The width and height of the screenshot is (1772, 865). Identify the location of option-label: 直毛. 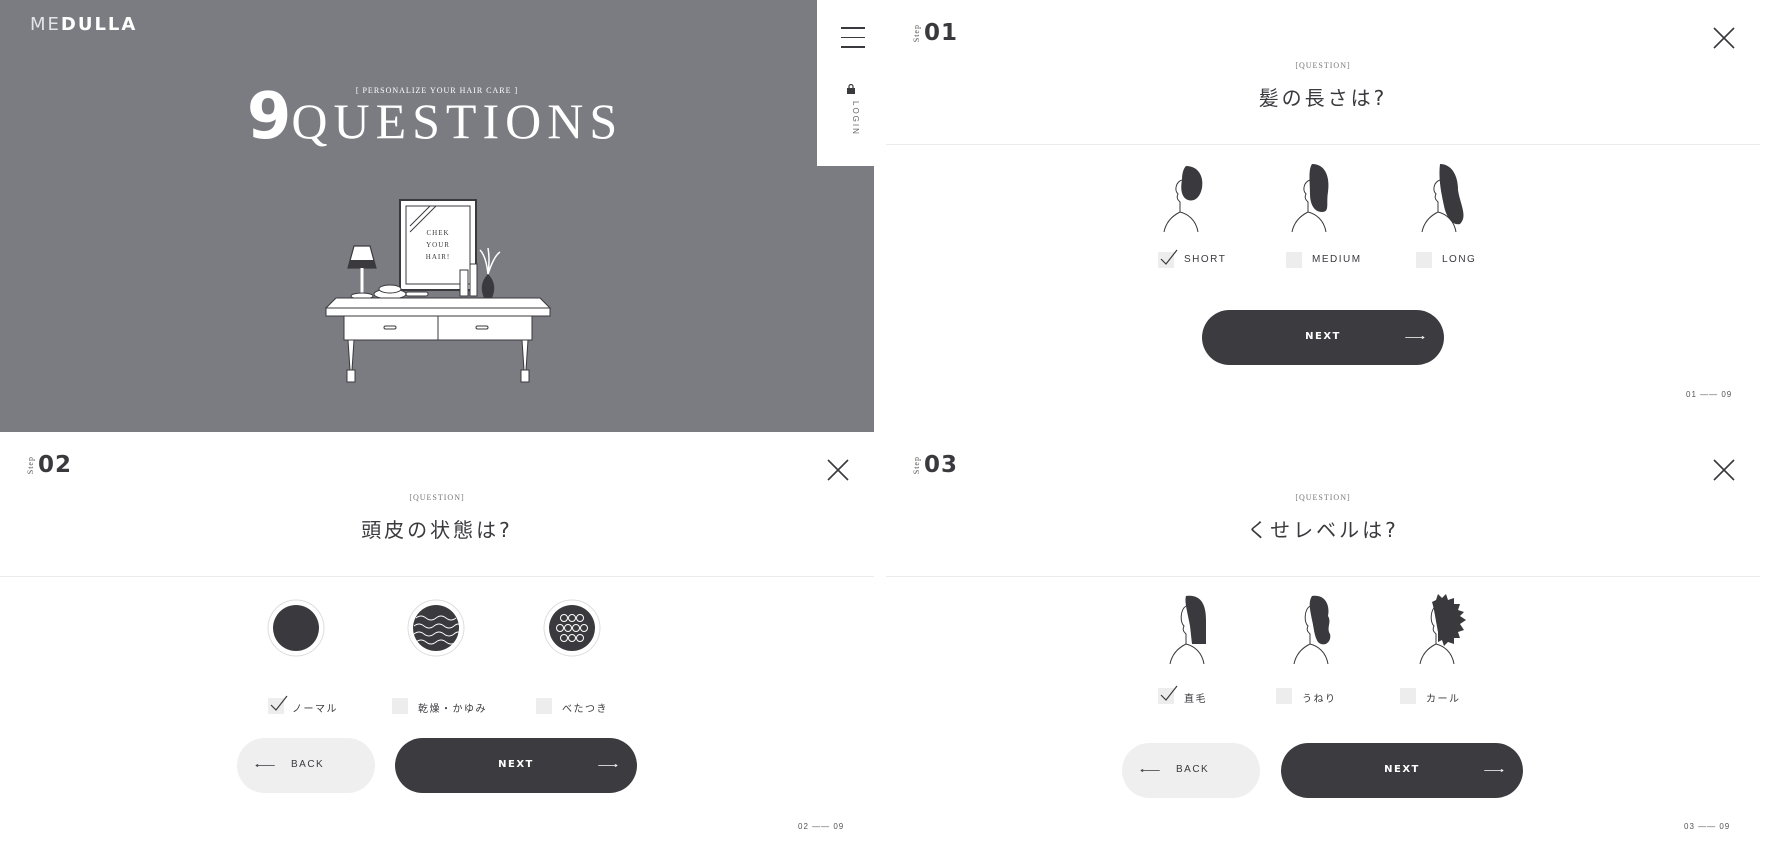
(1195, 699).